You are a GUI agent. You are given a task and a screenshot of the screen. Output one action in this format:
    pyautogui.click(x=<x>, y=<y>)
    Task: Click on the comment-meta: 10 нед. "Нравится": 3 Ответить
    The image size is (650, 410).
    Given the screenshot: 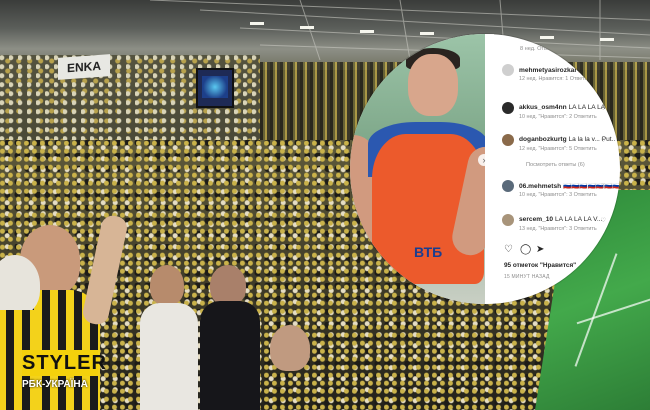 What is the action you would take?
    pyautogui.click(x=558, y=195)
    